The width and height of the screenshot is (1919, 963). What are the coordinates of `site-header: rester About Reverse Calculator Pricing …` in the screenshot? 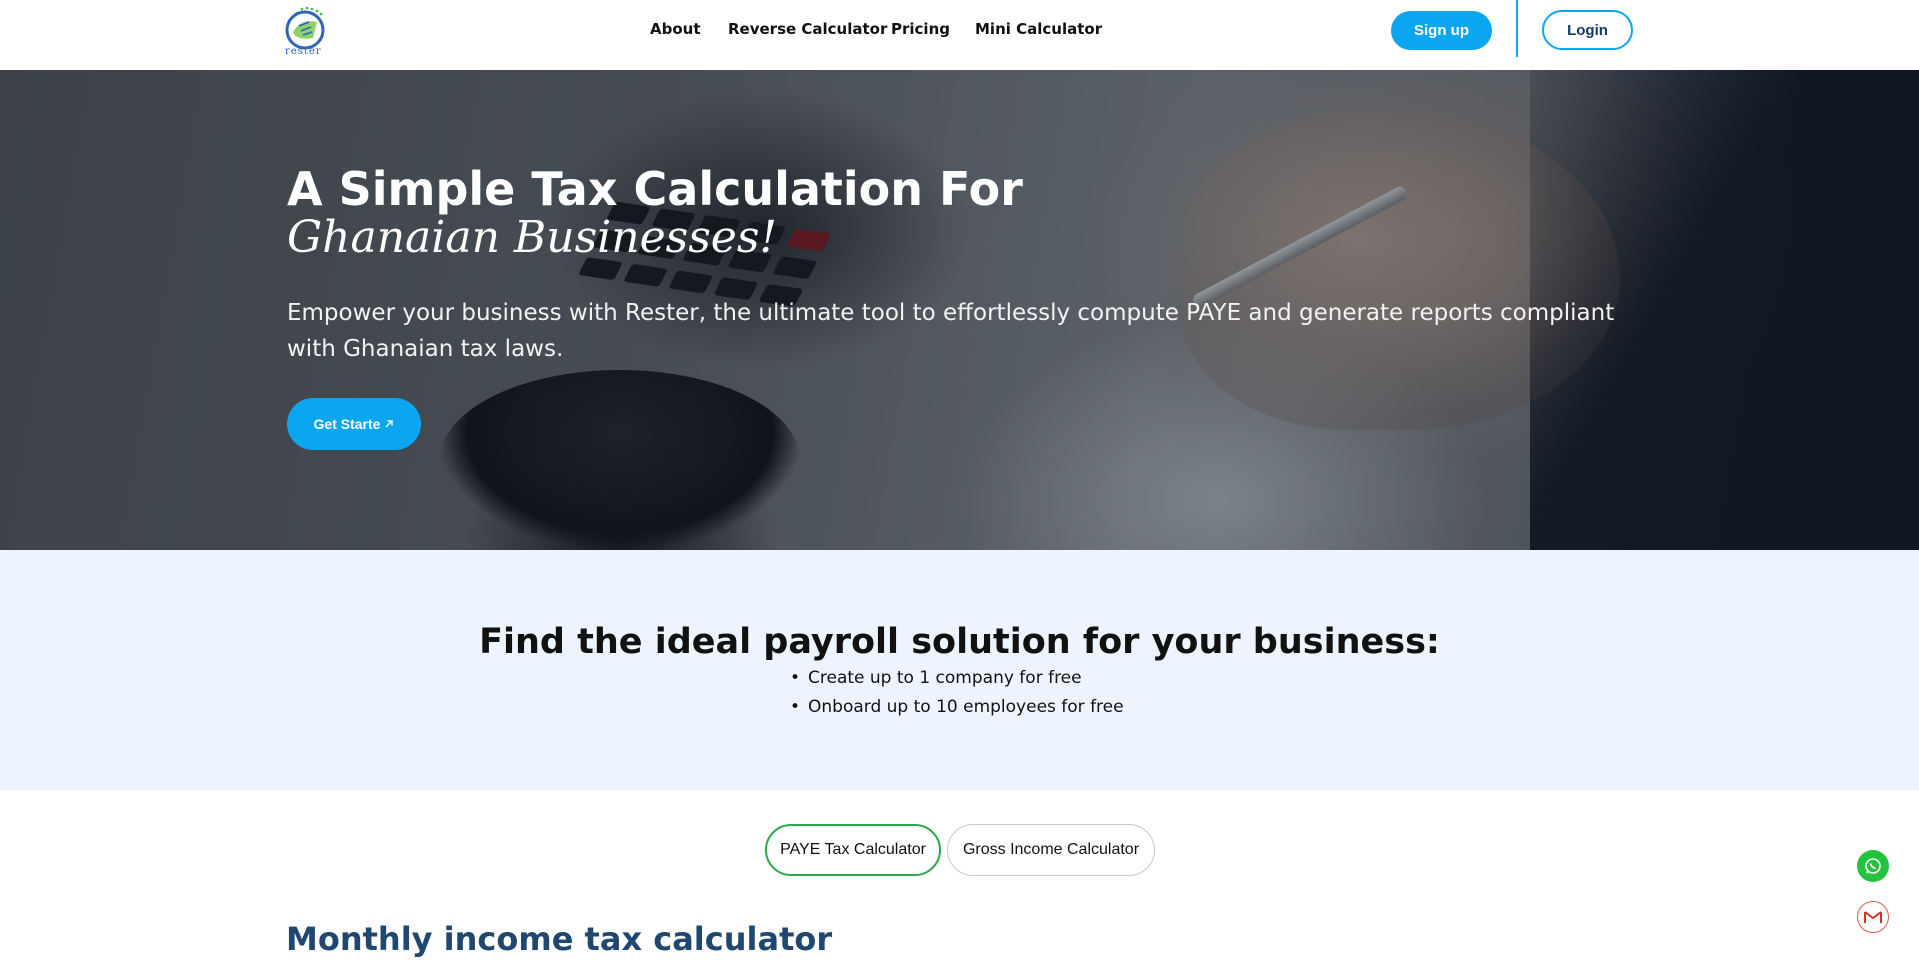 It's located at (959, 35).